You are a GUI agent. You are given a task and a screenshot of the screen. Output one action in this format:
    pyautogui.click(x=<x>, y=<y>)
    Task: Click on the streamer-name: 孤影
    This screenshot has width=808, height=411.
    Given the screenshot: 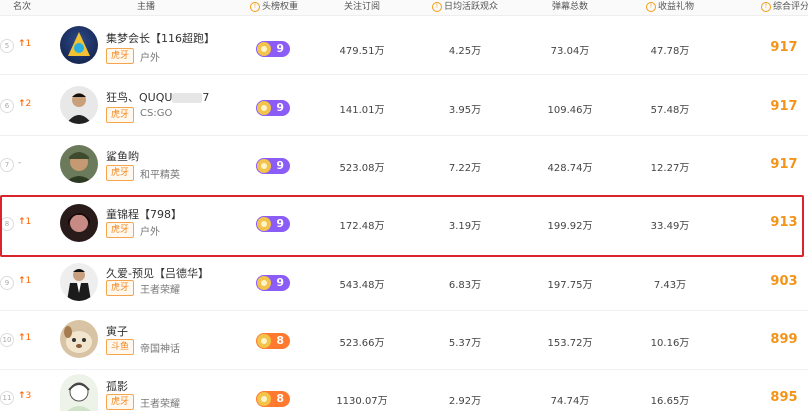 What is the action you would take?
    pyautogui.click(x=117, y=386)
    